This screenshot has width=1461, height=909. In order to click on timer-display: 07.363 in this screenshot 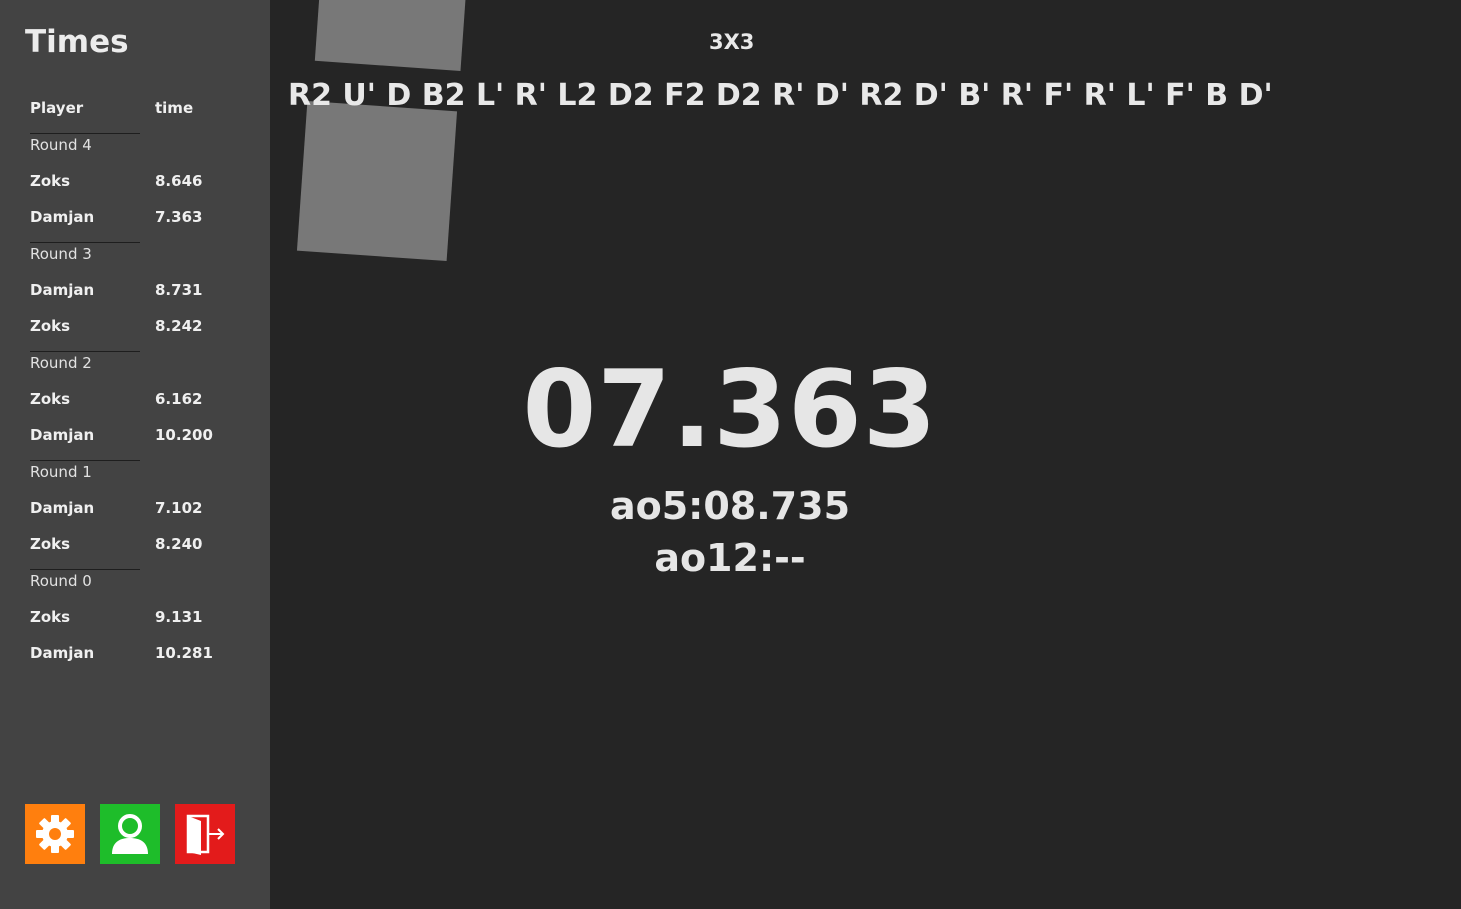, I will do `click(730, 409)`.